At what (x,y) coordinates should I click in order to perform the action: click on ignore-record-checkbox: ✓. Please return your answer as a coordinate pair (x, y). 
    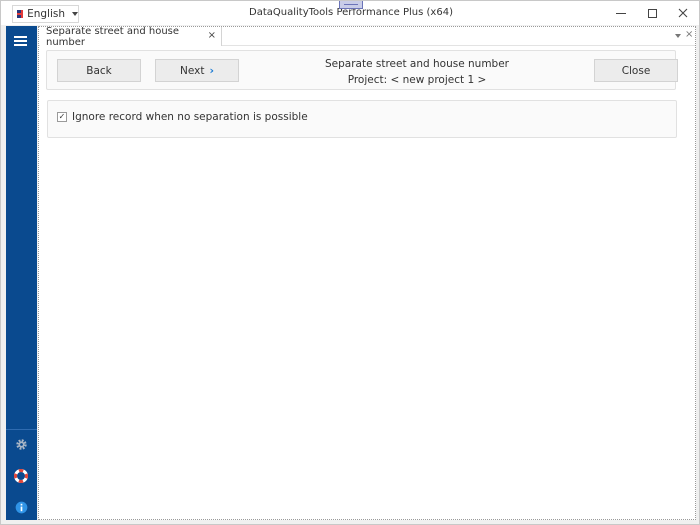
    Looking at the image, I should click on (62, 117).